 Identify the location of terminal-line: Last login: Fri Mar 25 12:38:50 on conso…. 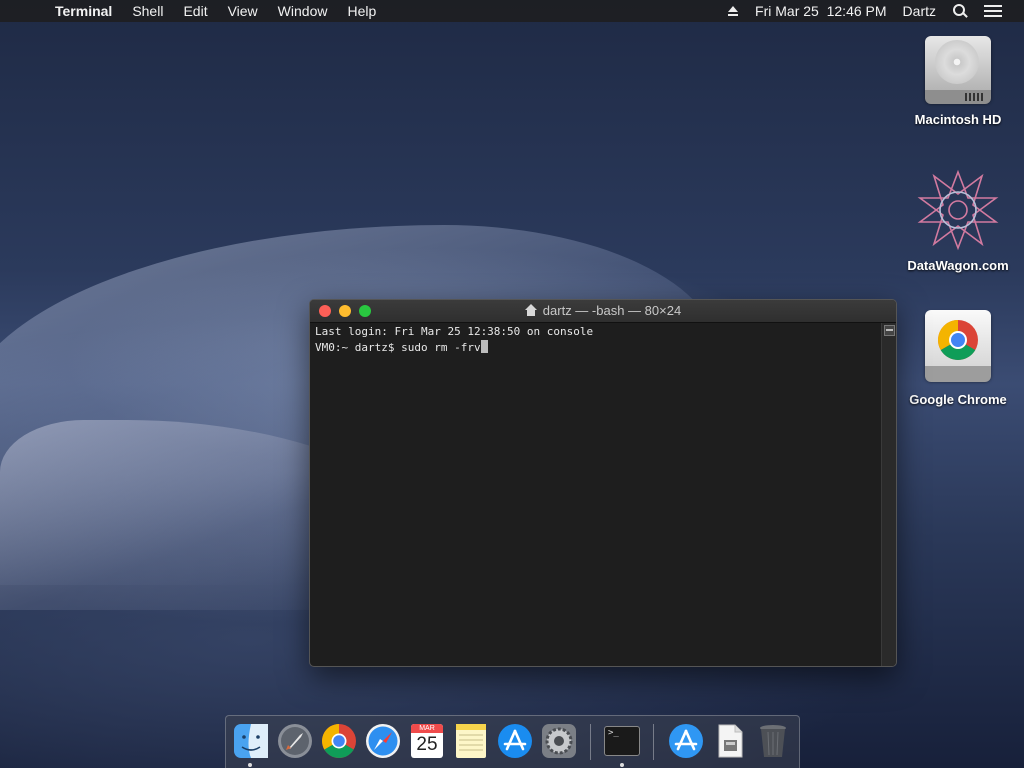
(454, 331).